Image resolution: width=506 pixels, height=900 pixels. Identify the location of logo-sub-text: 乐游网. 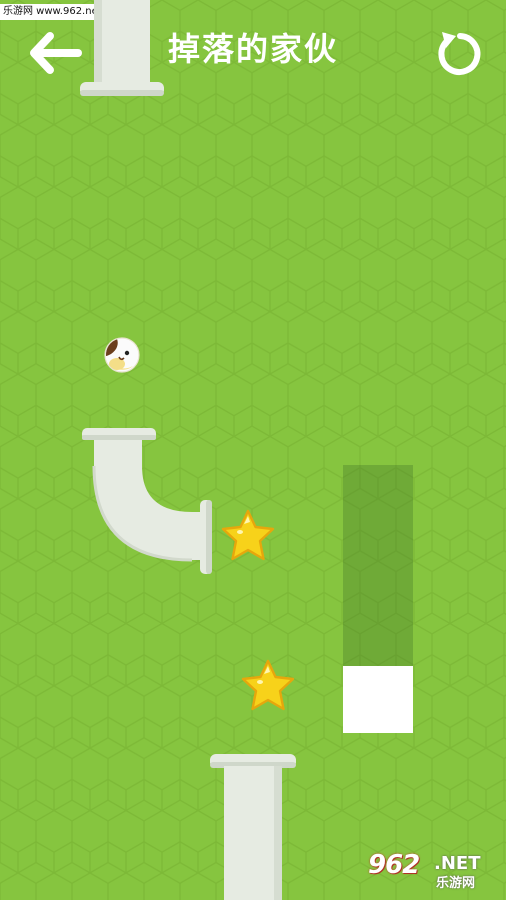
(456, 883).